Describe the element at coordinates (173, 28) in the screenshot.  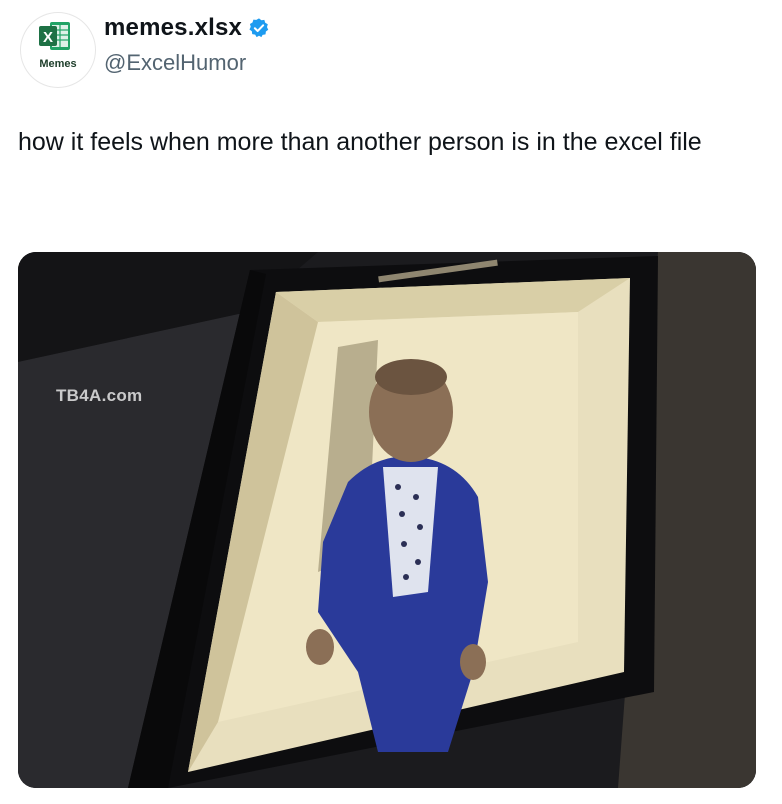
I see `display-name: memes.xlsx` at that location.